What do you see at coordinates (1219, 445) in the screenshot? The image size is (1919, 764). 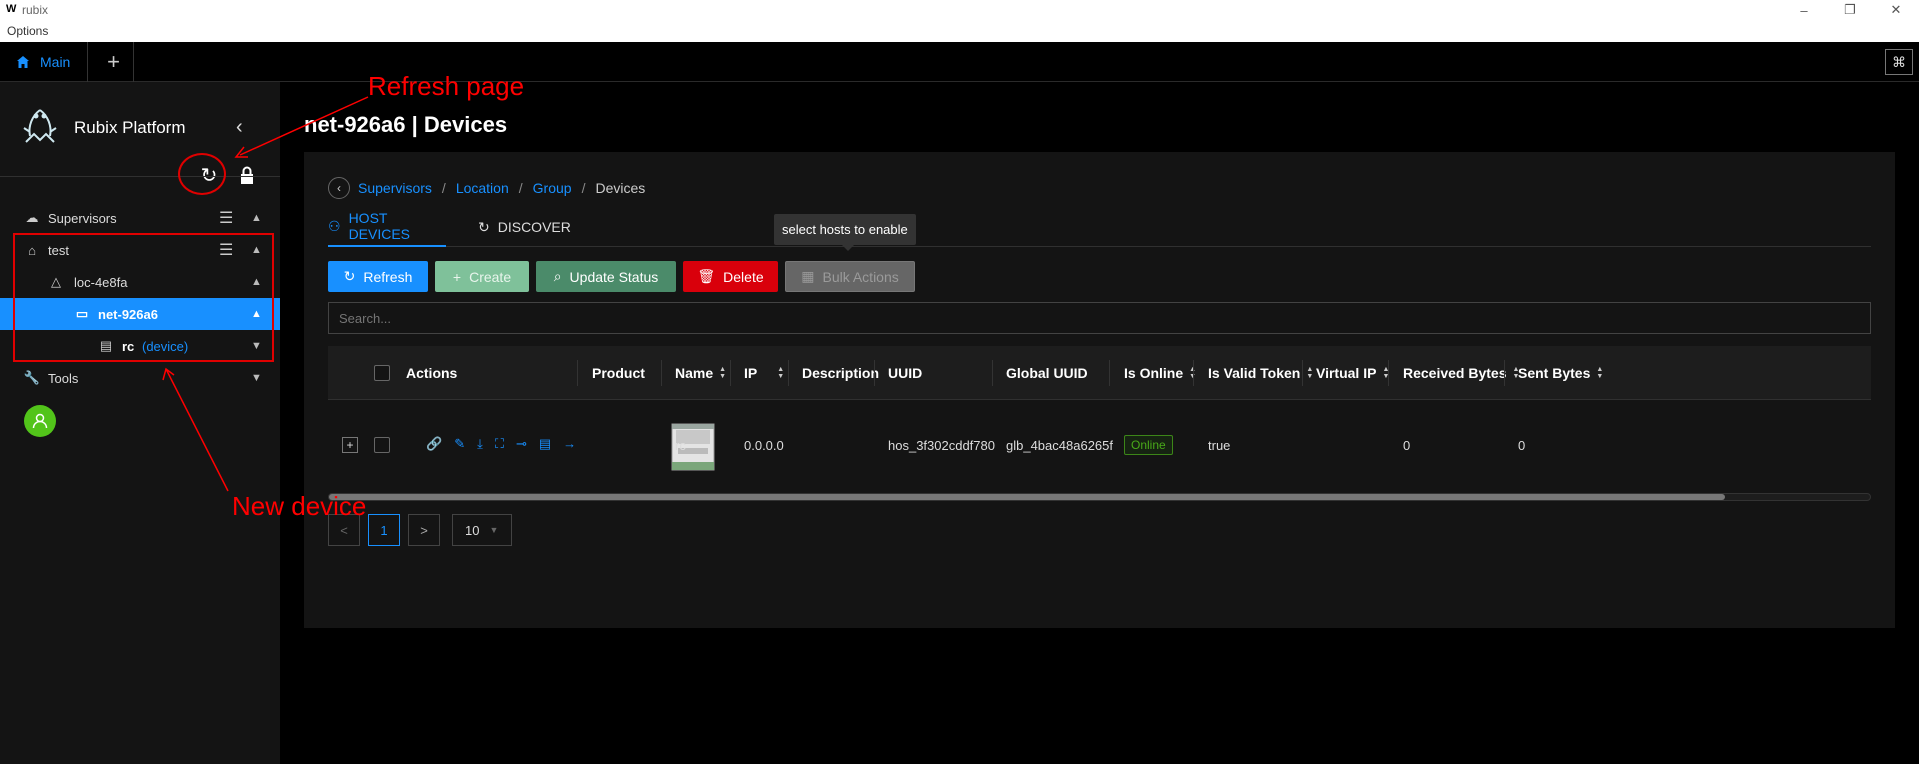 I see `cell-is-valid-token: true` at bounding box center [1219, 445].